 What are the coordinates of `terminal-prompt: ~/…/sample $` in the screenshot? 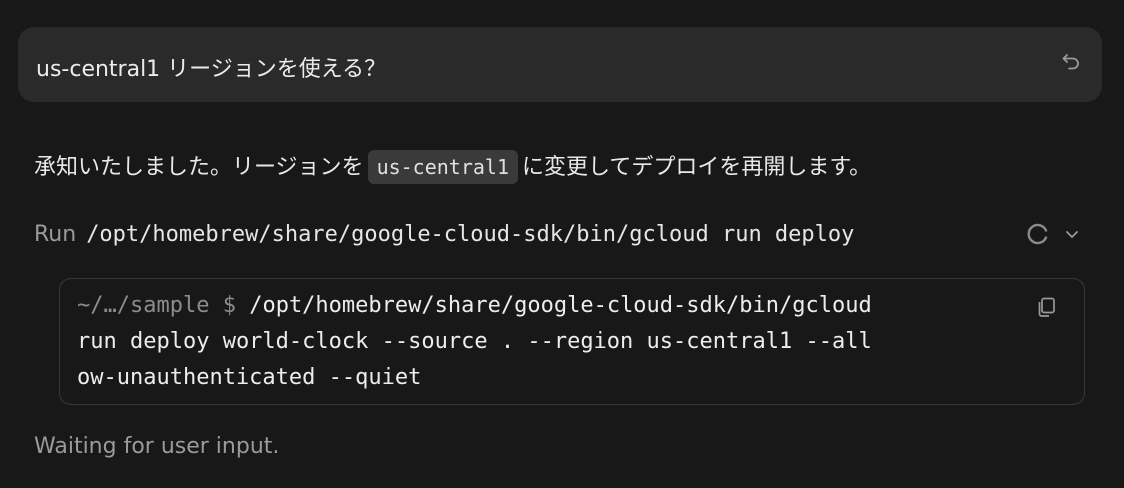 It's located at (156, 305).